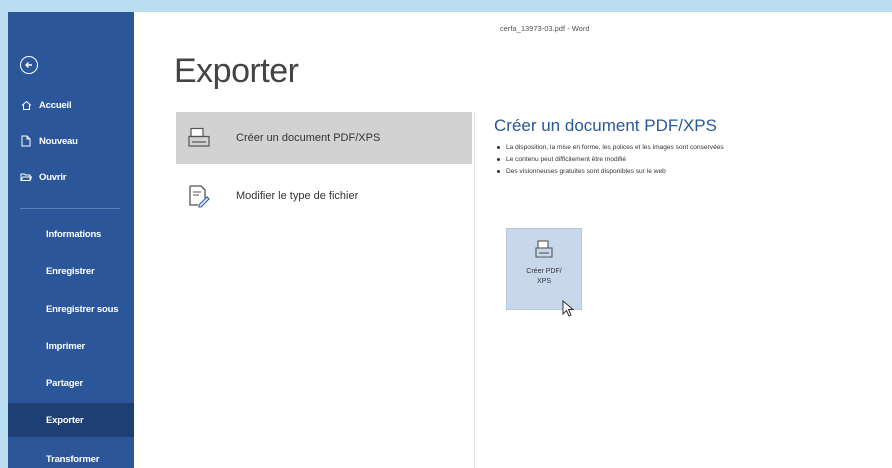 This screenshot has width=892, height=468. I want to click on sidebar-item-label: Enregistrer sous, so click(82, 309).